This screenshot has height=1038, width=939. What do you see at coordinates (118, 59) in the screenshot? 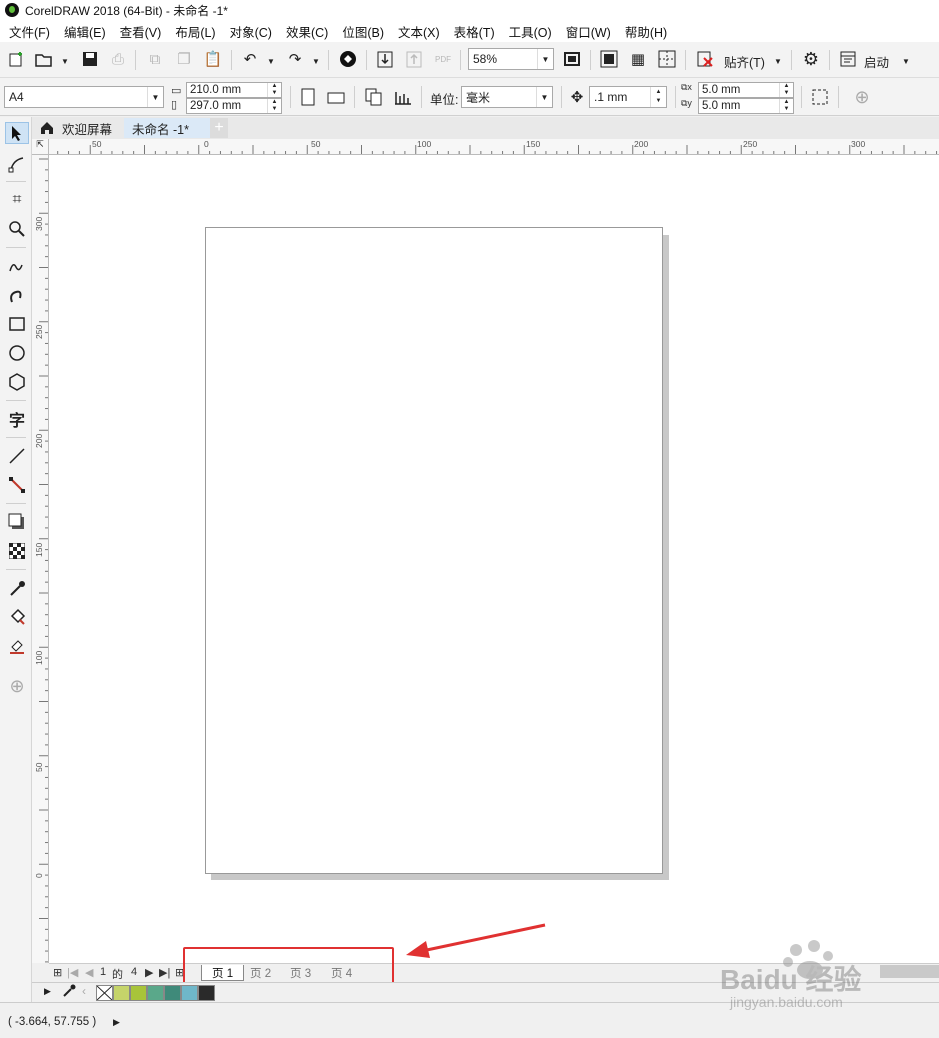
I see `print-icon: ⎙` at bounding box center [118, 59].